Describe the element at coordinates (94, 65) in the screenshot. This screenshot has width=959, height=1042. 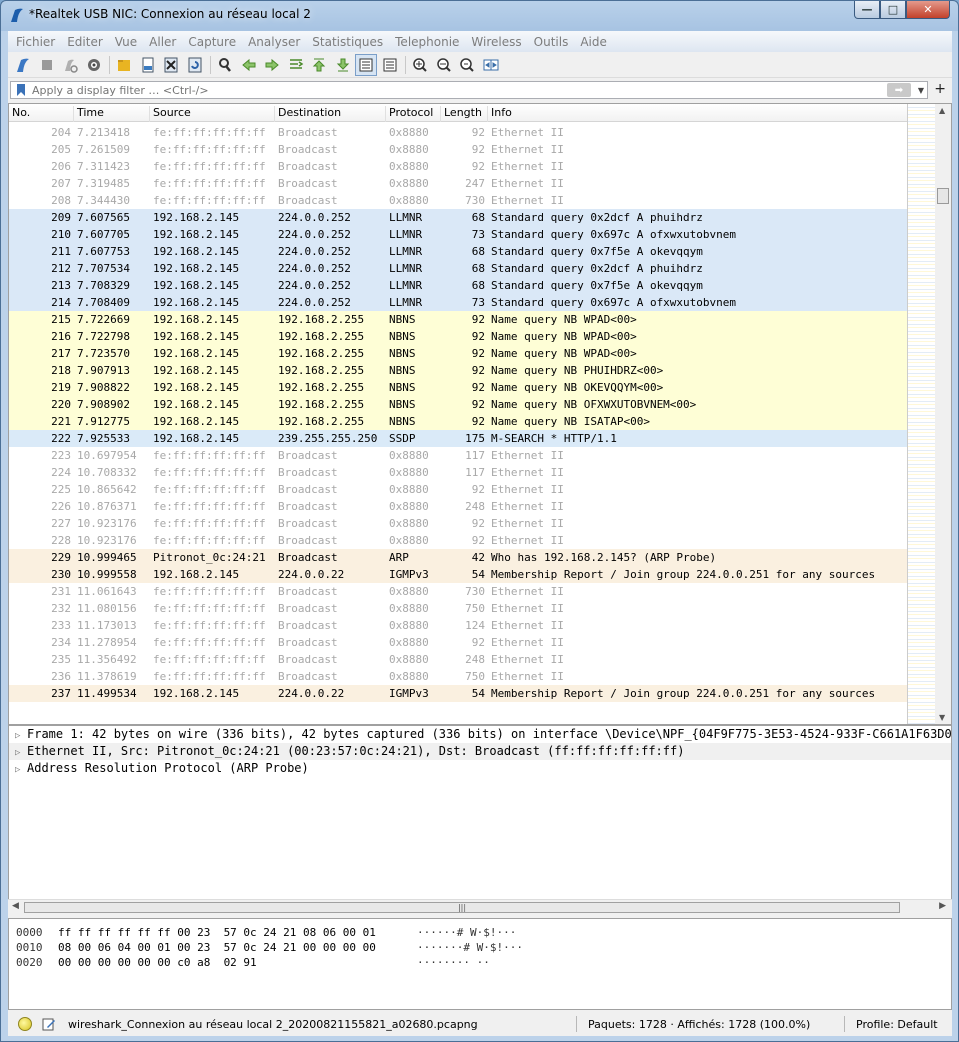
I see `capture-options-button` at that location.